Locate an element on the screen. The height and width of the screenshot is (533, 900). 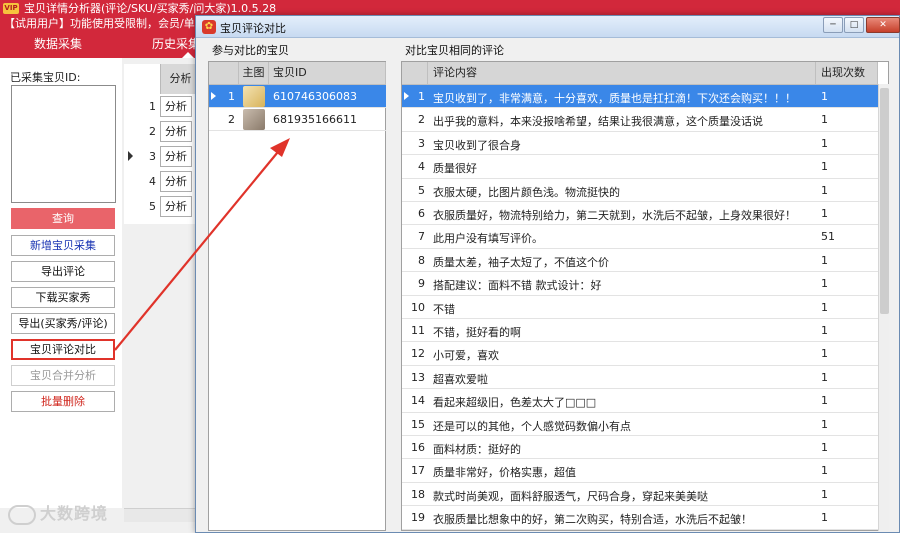
comment-row: 17 质量非常好，价格实惠，超值 1 is located at coordinates (640, 471).